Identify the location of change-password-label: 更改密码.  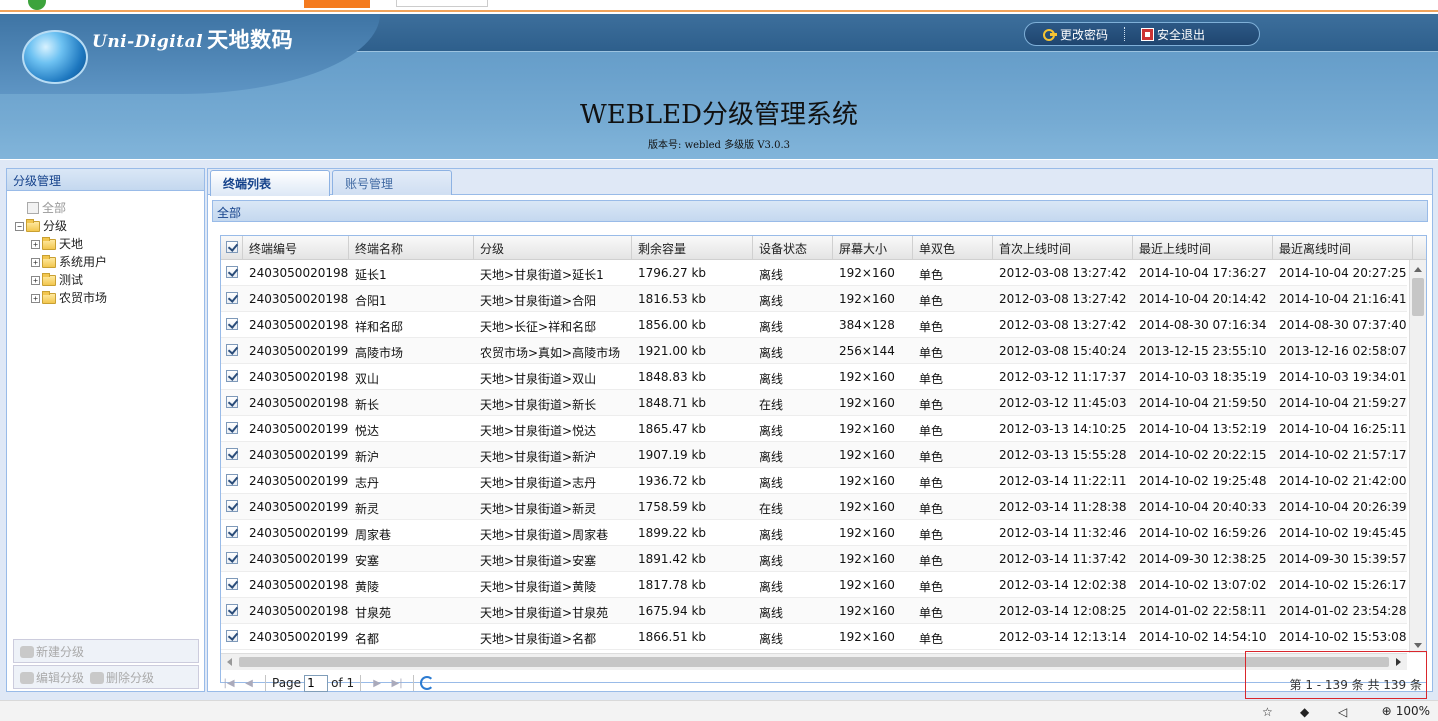
(1084, 34).